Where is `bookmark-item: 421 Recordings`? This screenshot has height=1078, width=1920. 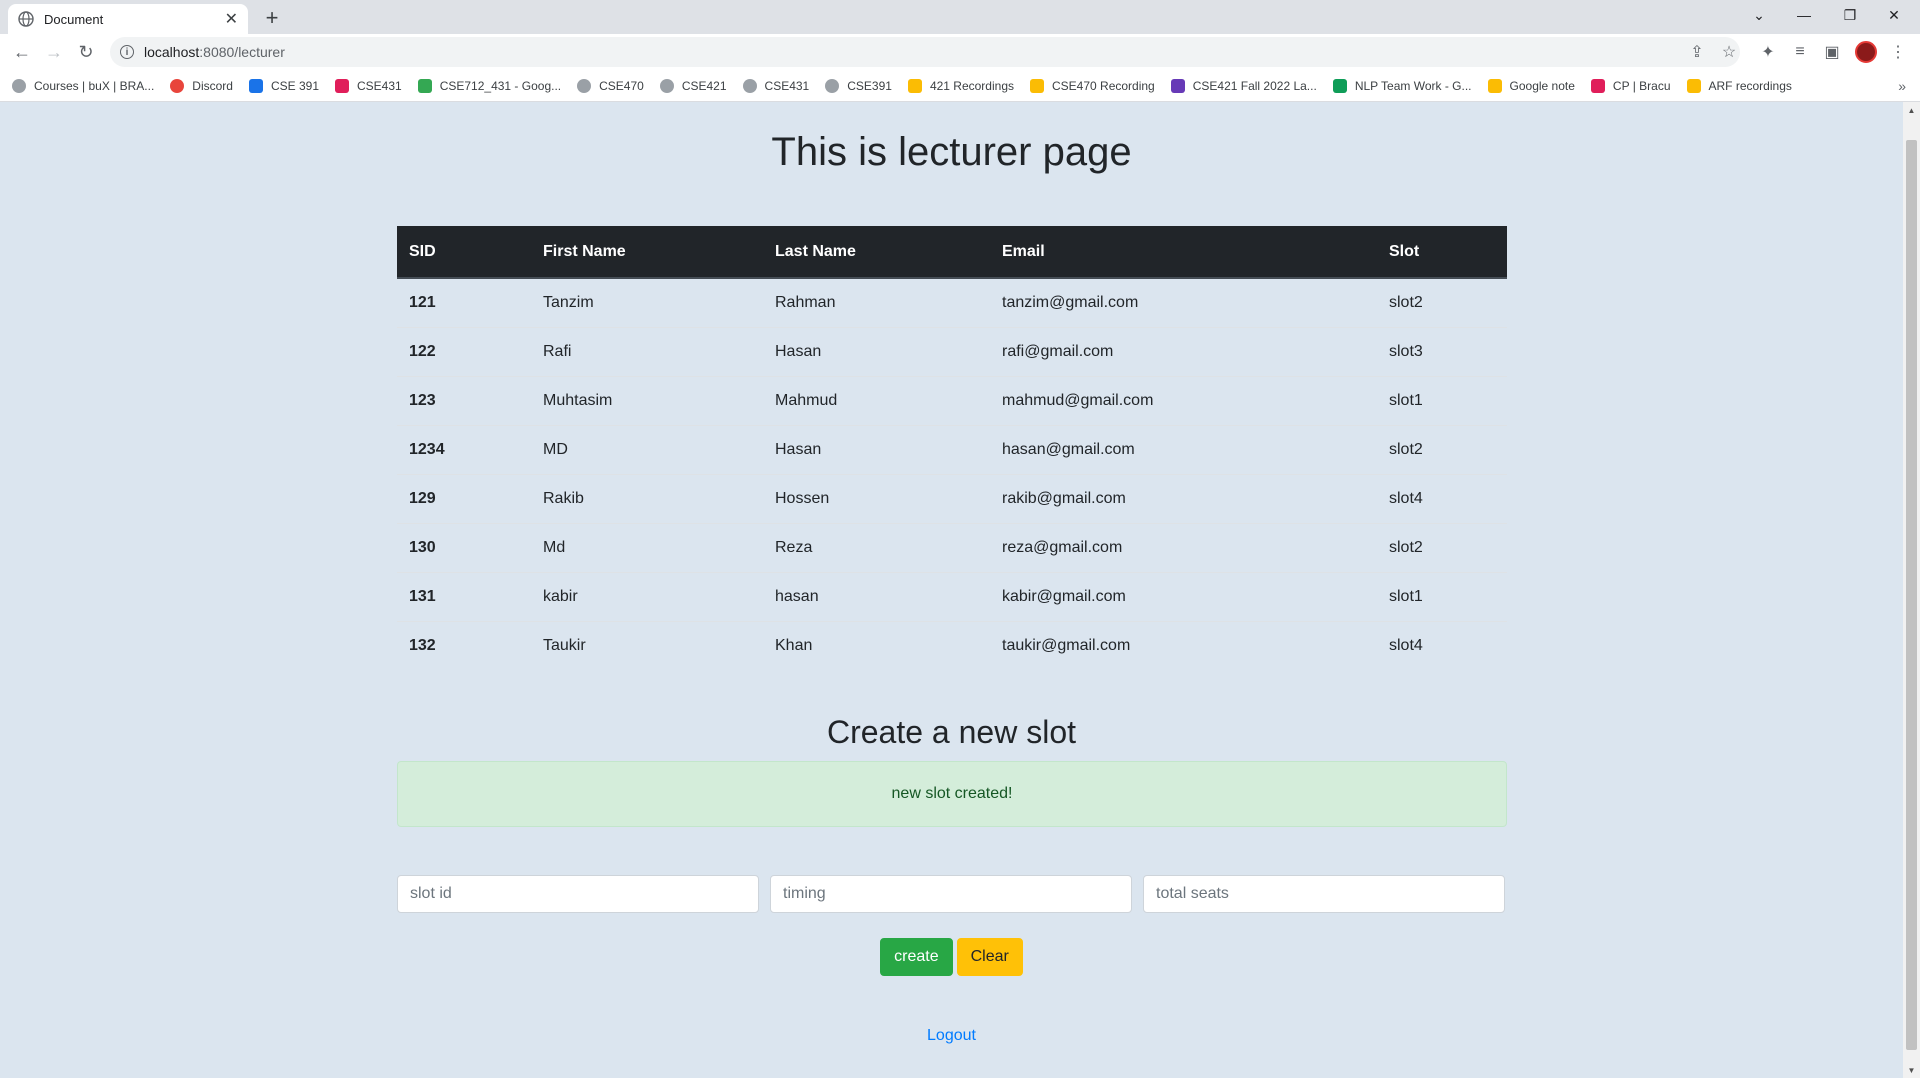 bookmark-item: 421 Recordings is located at coordinates (960, 85).